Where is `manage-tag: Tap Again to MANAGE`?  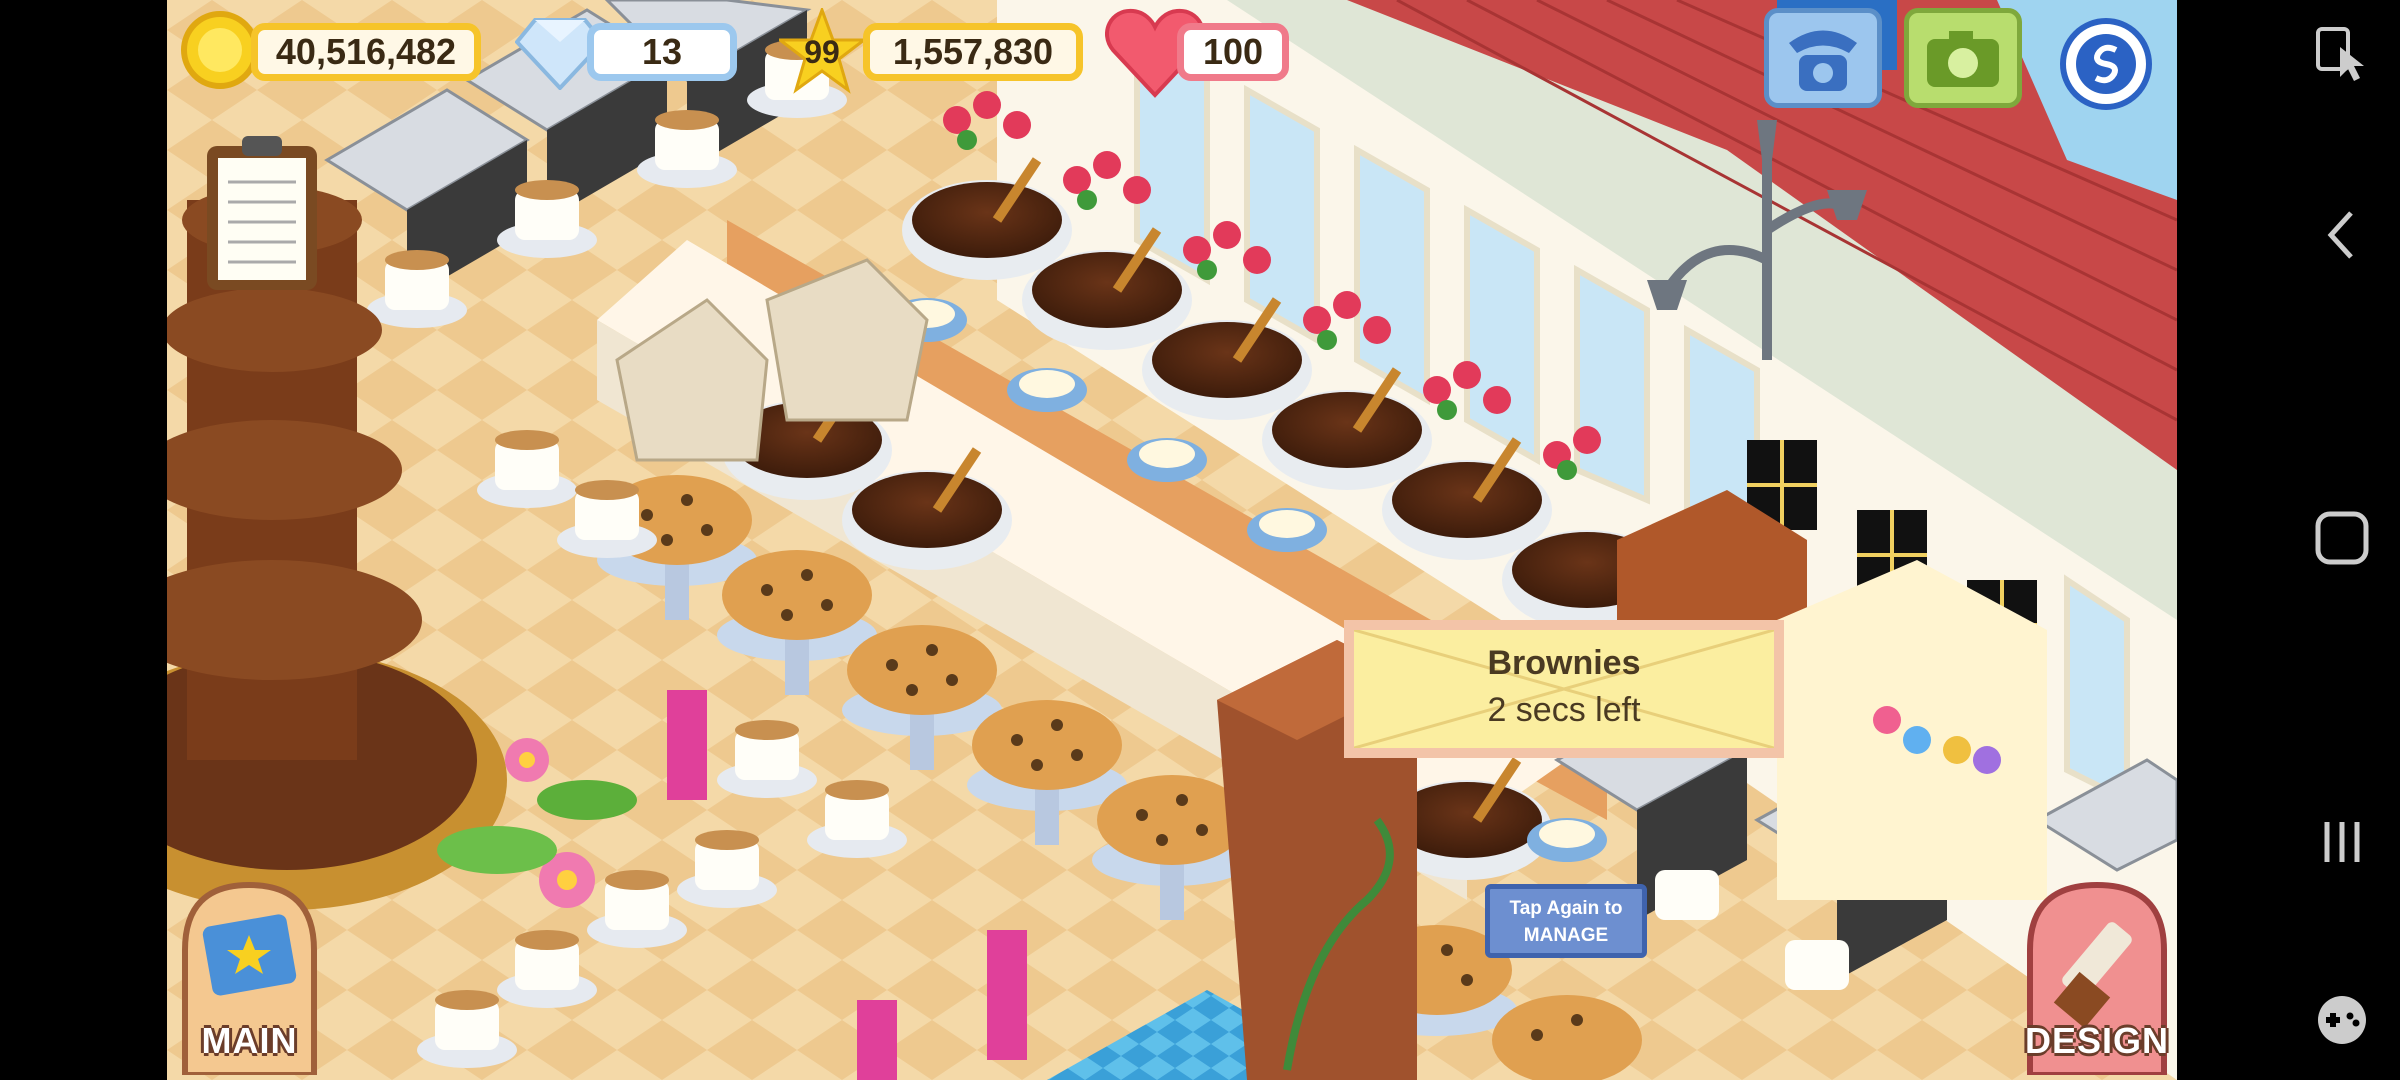 manage-tag: Tap Again to MANAGE is located at coordinates (1566, 921).